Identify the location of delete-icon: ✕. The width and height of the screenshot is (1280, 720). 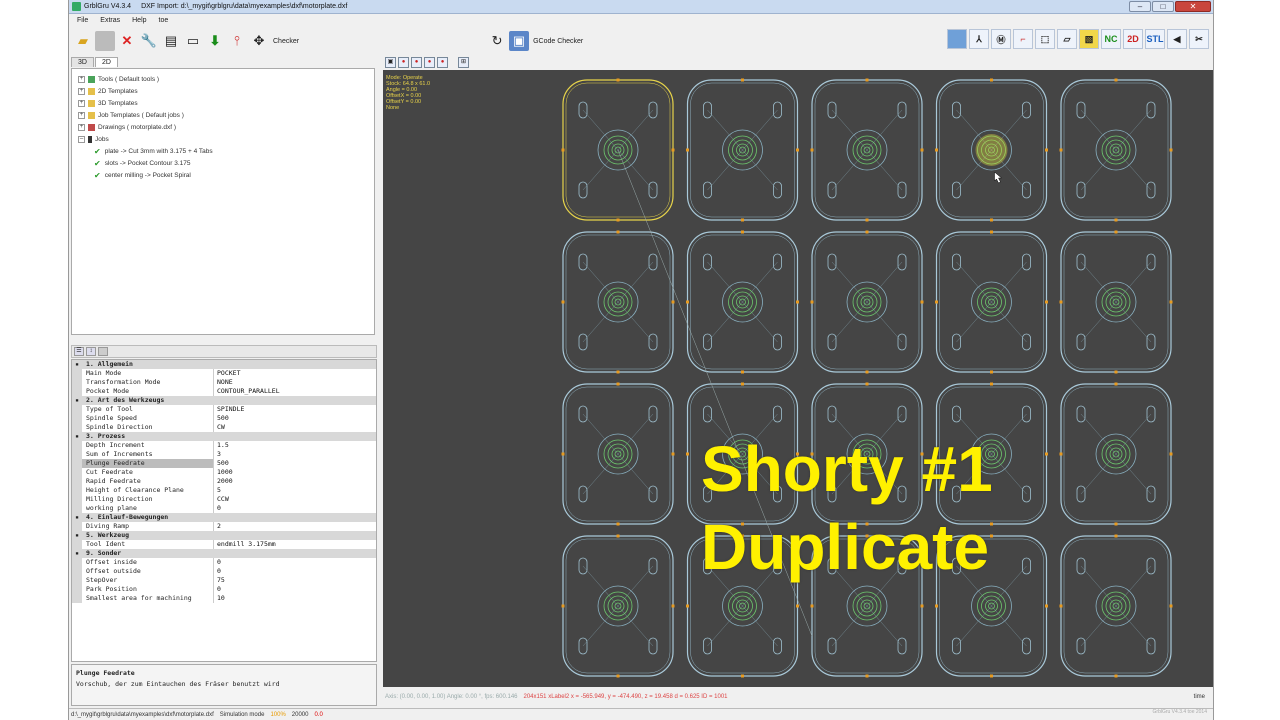
(127, 41).